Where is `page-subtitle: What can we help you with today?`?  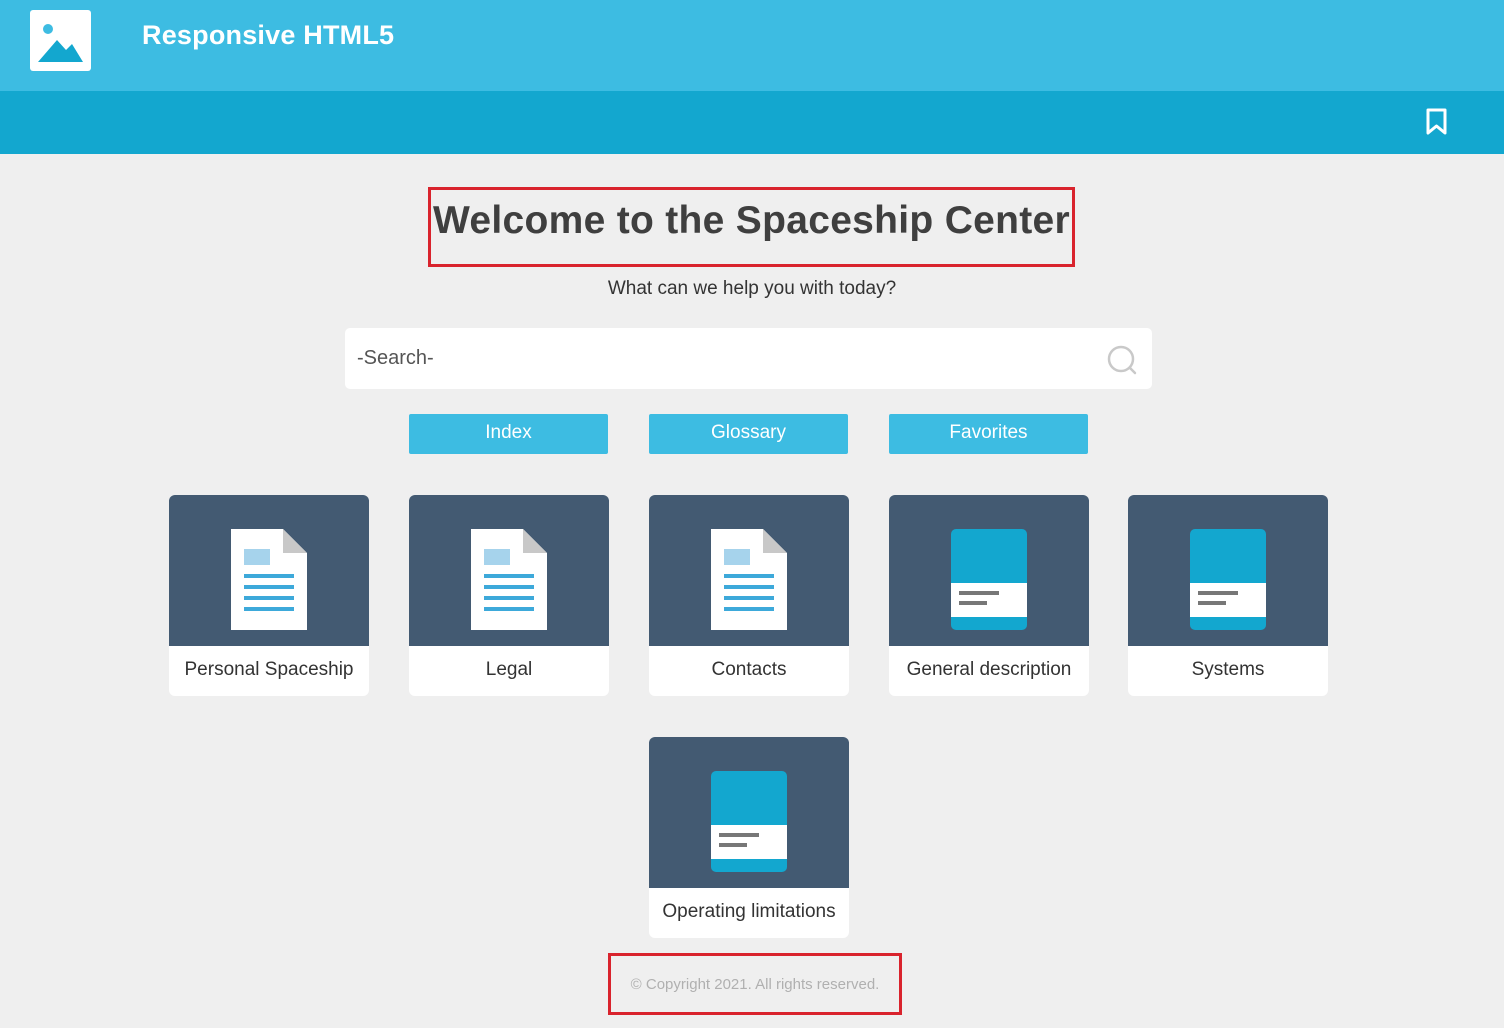
page-subtitle: What can we help you with today? is located at coordinates (752, 288).